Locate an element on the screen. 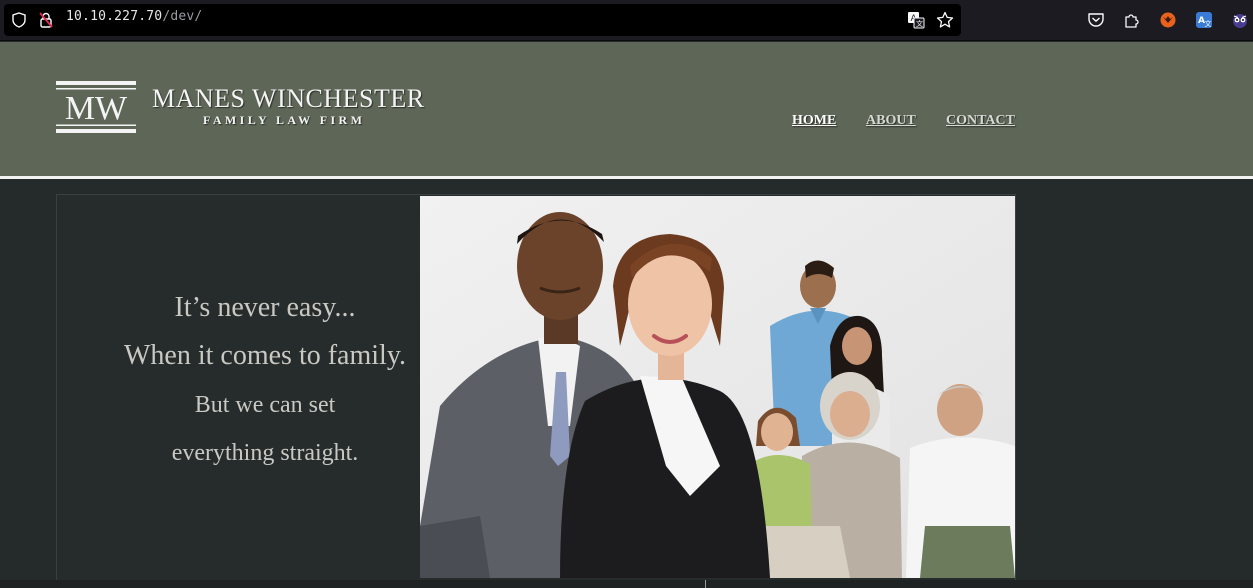 Image resolution: width=1253 pixels, height=588 pixels. logo-monogram: MW is located at coordinates (96, 108).